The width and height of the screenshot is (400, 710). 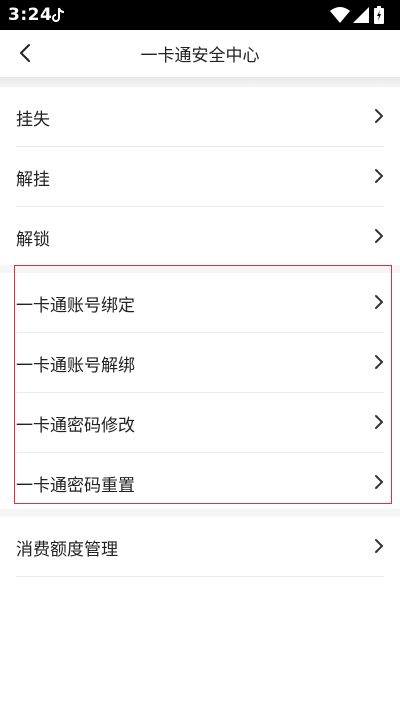 What do you see at coordinates (200, 117) in the screenshot?
I see `menu-item-report-loss: 挂失` at bounding box center [200, 117].